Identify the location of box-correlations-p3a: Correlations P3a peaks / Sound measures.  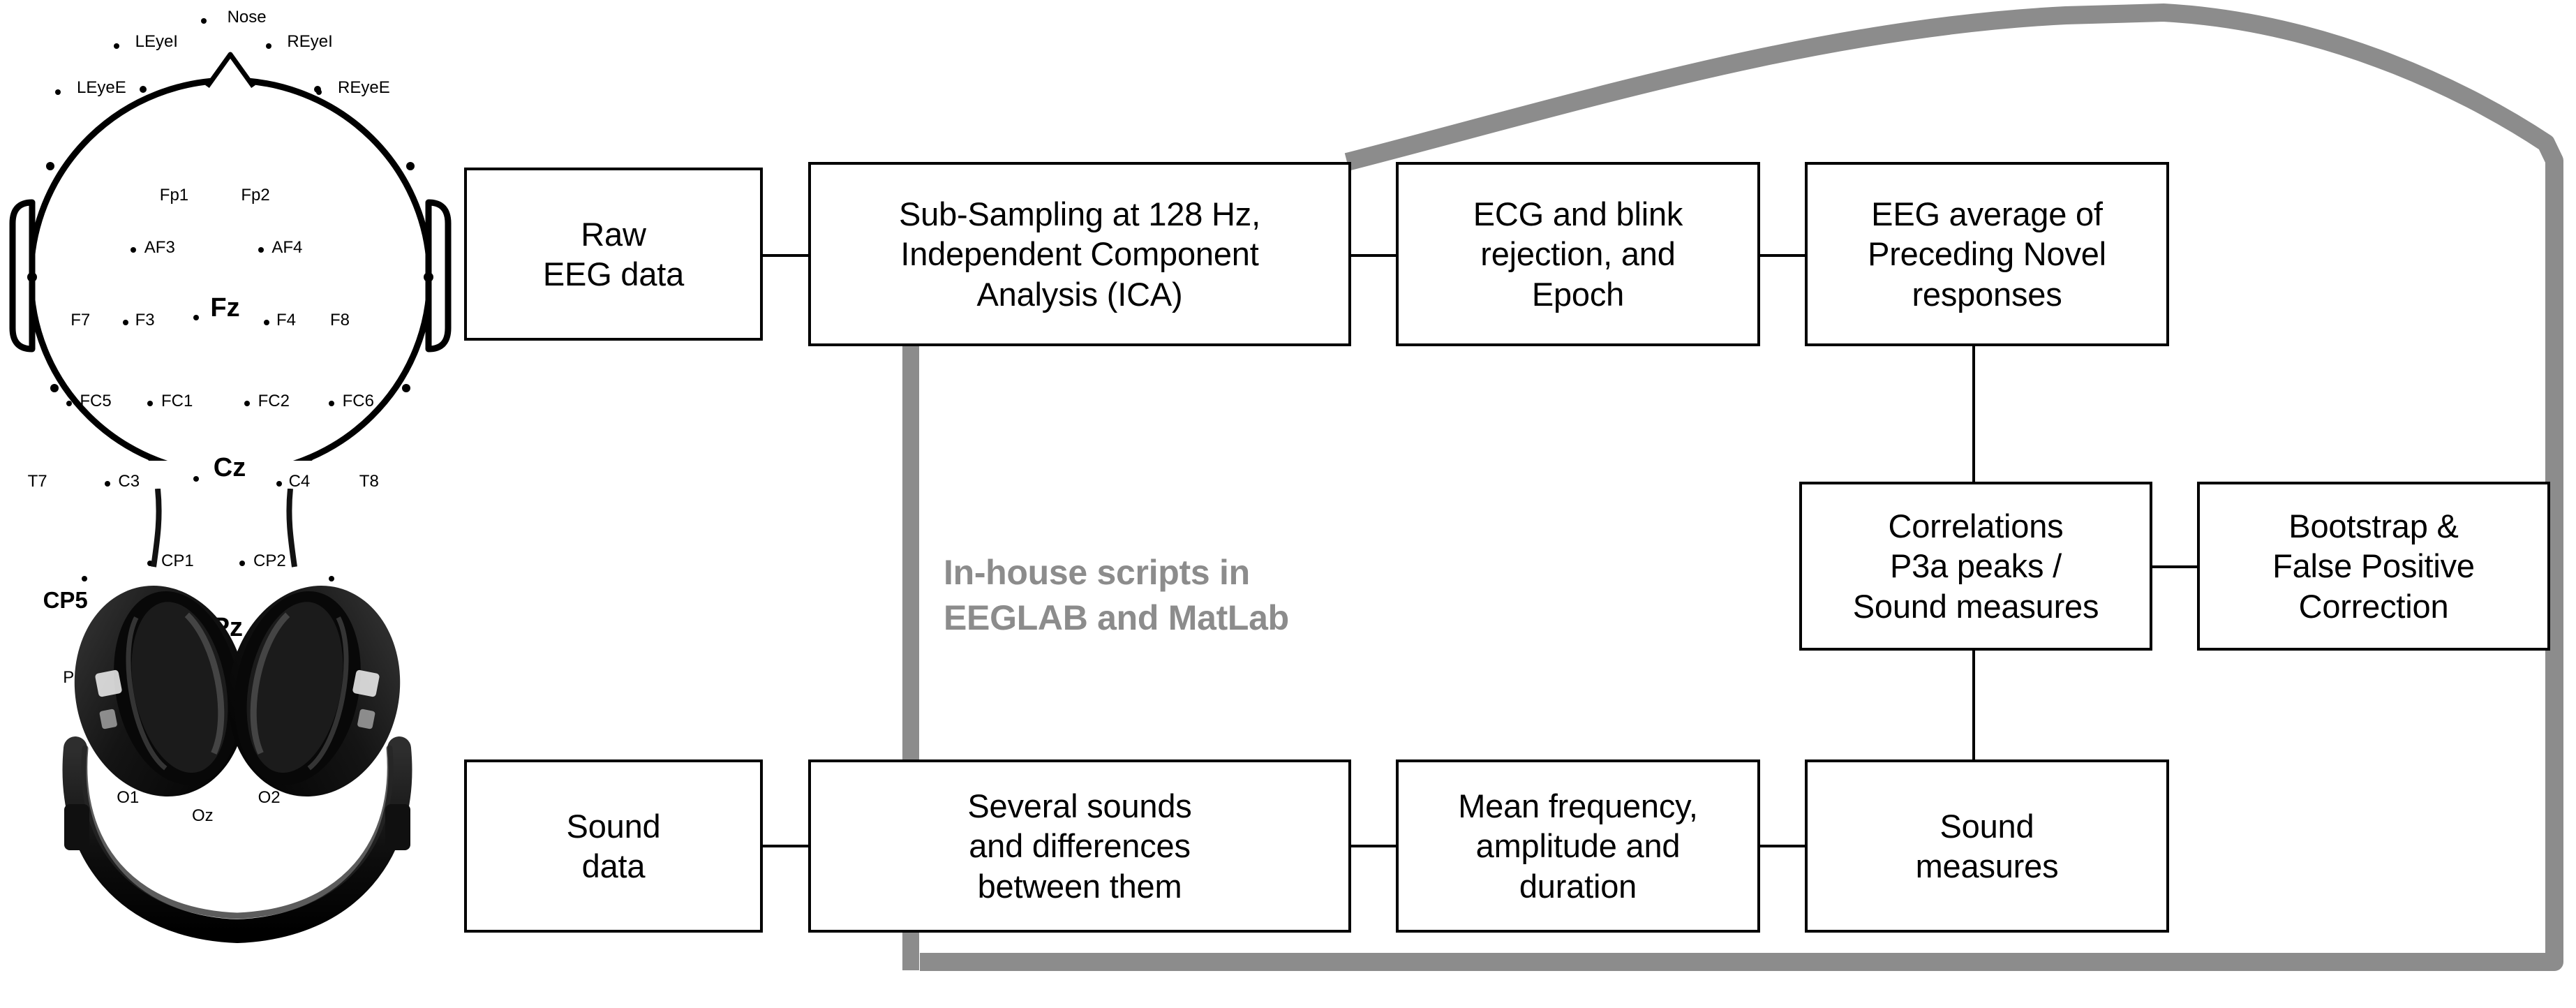
(1975, 566).